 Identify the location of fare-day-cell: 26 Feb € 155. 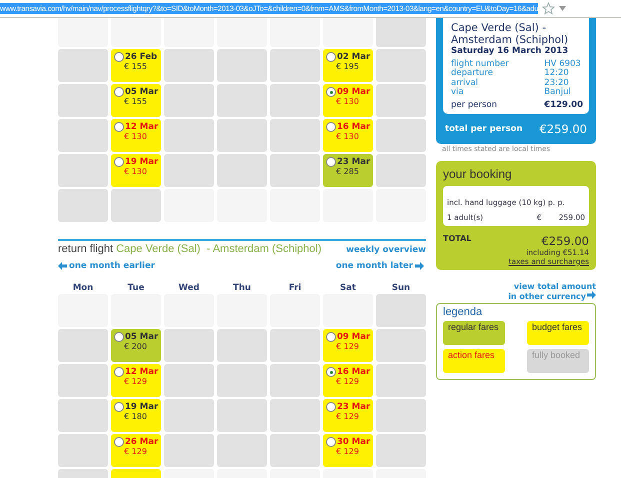
(136, 65).